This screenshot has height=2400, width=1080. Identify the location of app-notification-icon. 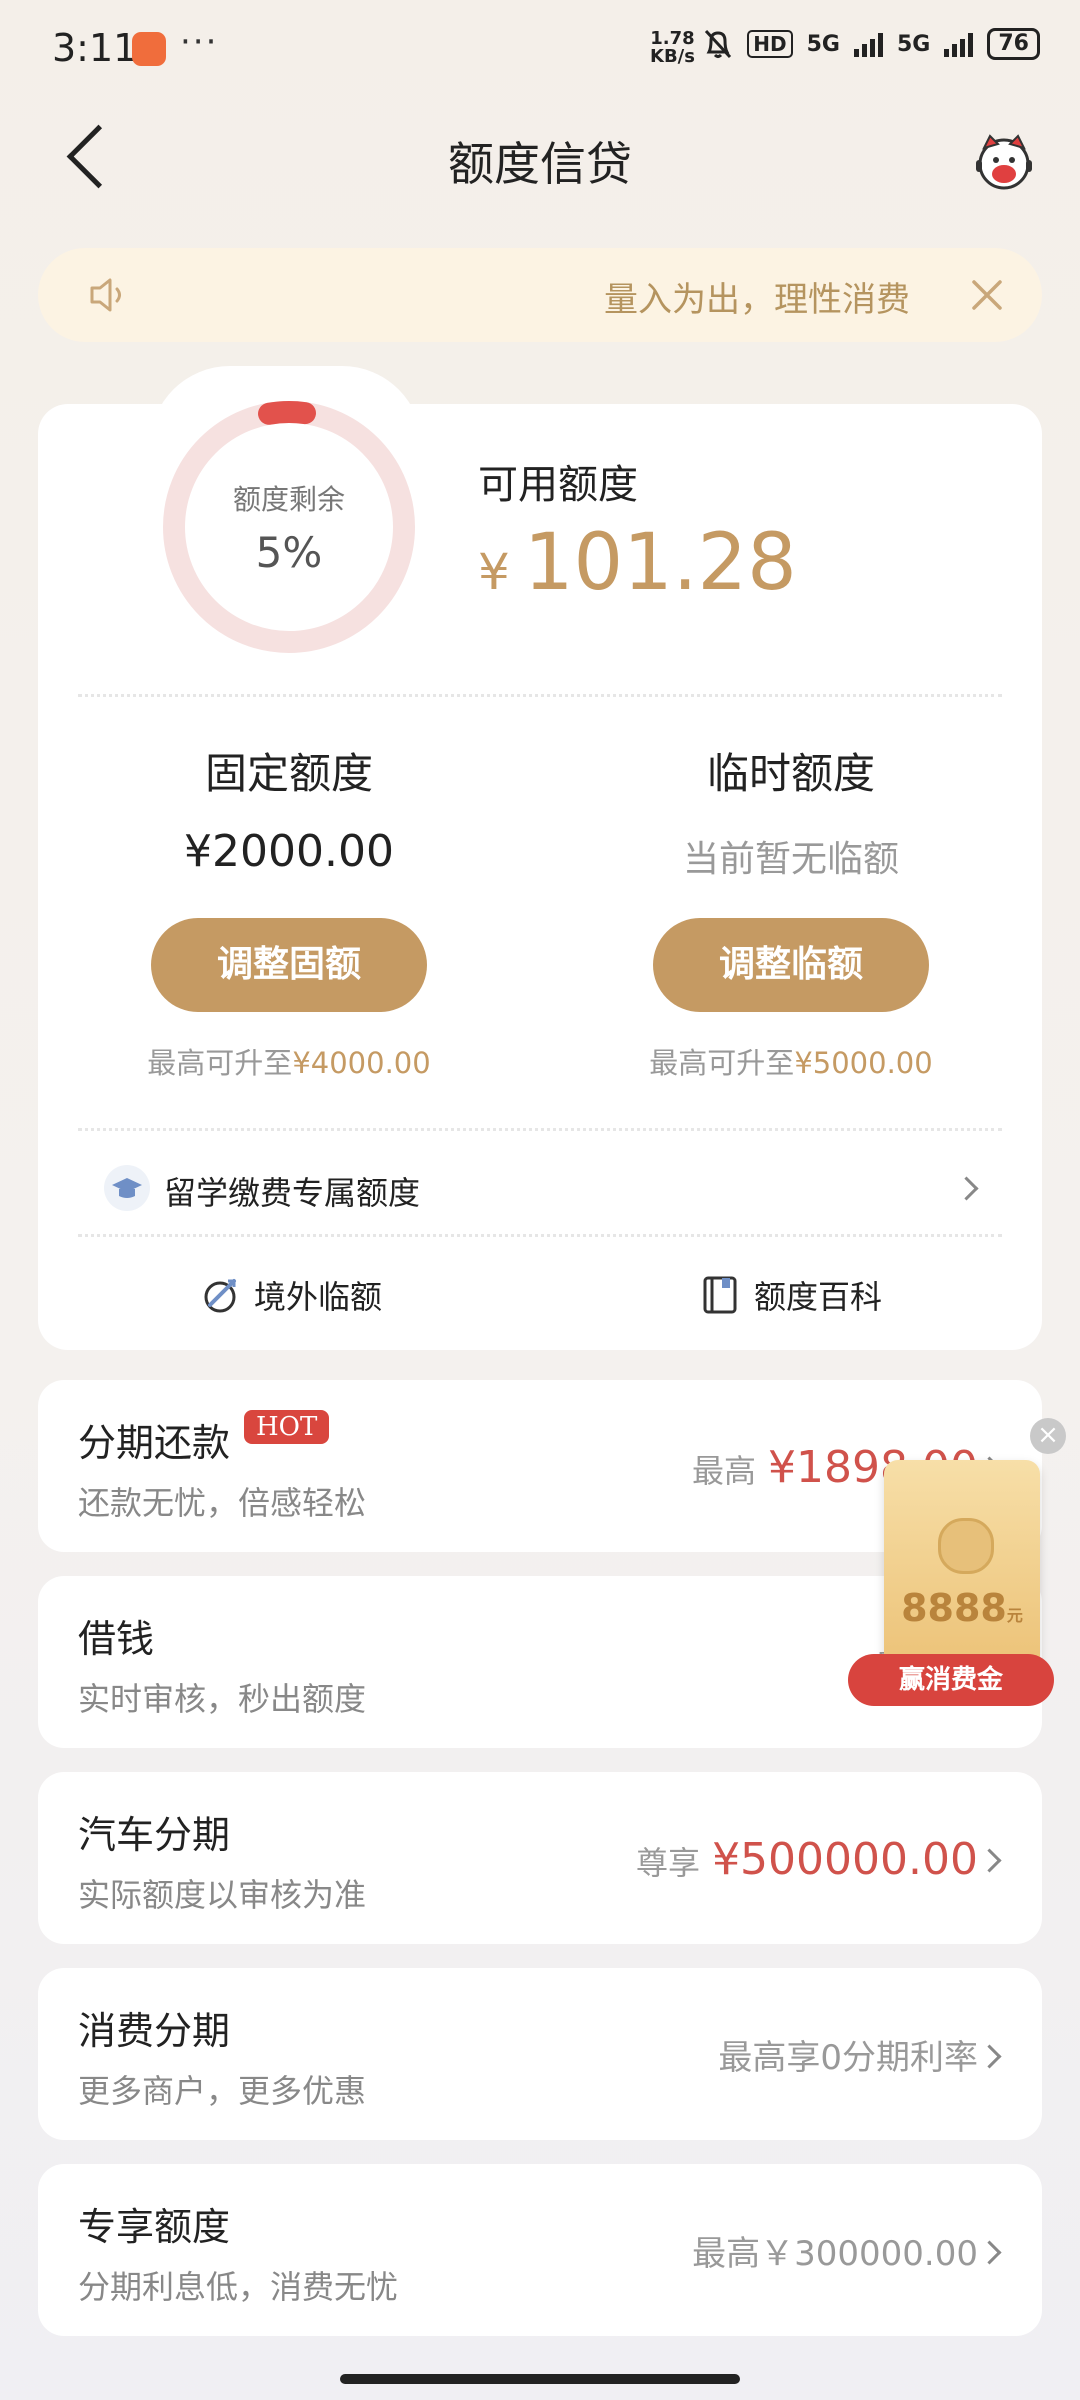
(149, 49).